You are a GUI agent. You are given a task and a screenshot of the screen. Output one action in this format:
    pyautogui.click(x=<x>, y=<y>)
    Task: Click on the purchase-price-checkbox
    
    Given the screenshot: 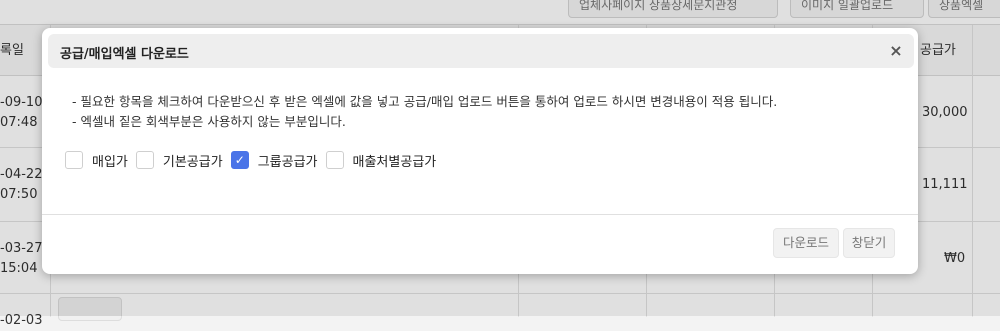 What is the action you would take?
    pyautogui.click(x=74, y=160)
    